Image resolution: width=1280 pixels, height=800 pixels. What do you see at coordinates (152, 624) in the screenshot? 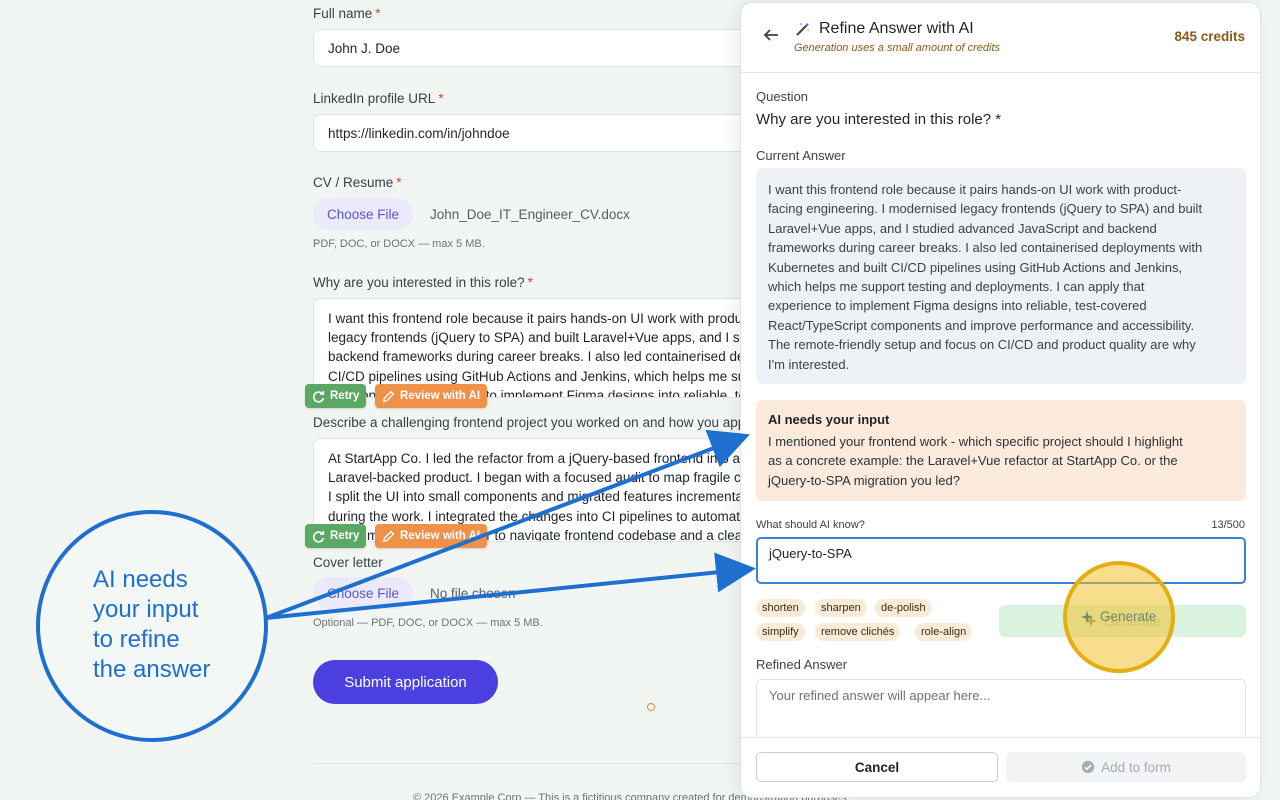
I see `annotation-text: AI needs your input to refine the answer` at bounding box center [152, 624].